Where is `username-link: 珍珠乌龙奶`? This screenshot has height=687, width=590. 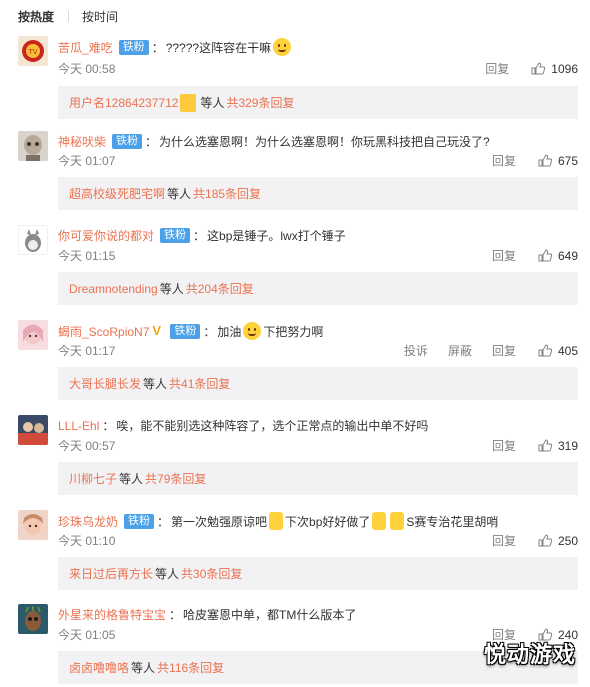
username-link: 珍珠乌龙奶 is located at coordinates (88, 521).